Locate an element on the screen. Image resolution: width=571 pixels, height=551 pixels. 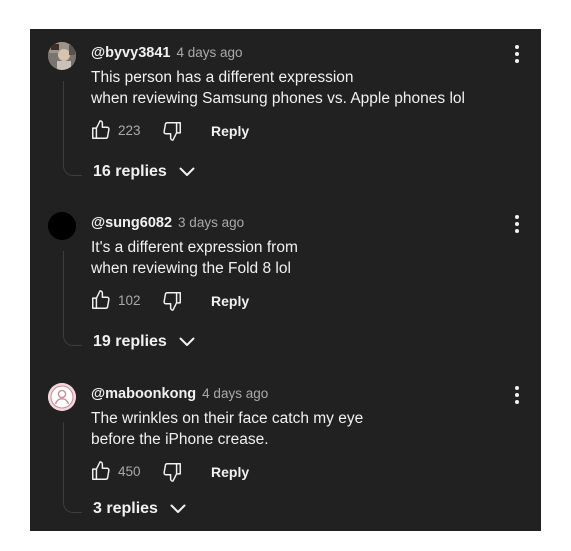
comment-actions: 223 Reply is located at coordinates (300, 131).